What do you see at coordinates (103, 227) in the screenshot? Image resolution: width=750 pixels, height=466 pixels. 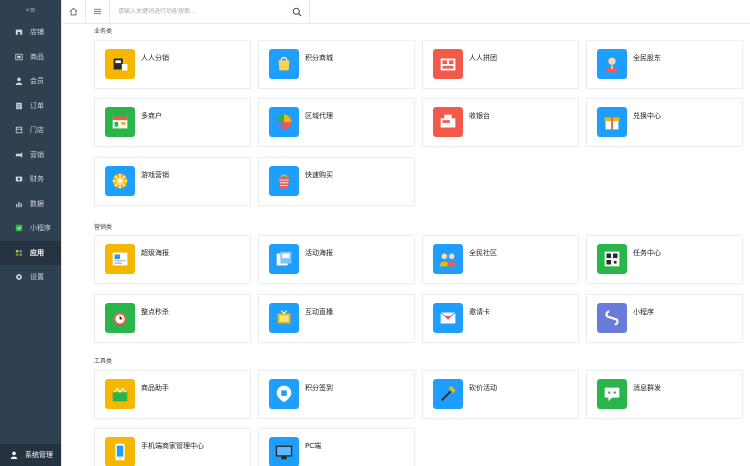 I see `section-title: 营销类` at bounding box center [103, 227].